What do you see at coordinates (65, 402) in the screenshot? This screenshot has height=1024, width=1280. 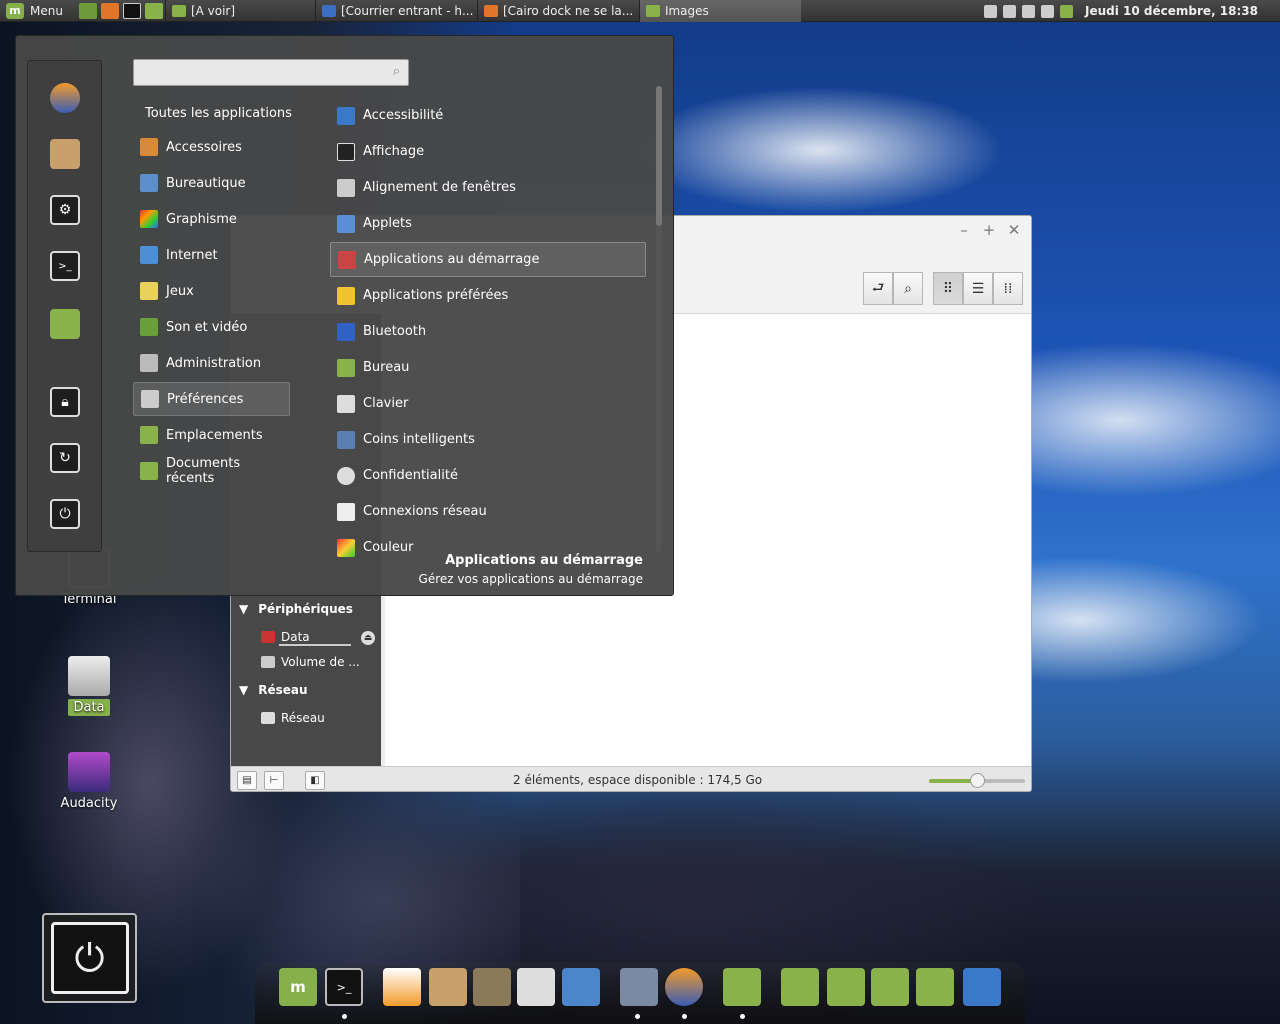 I see `lock-icon: 🔒︎` at bounding box center [65, 402].